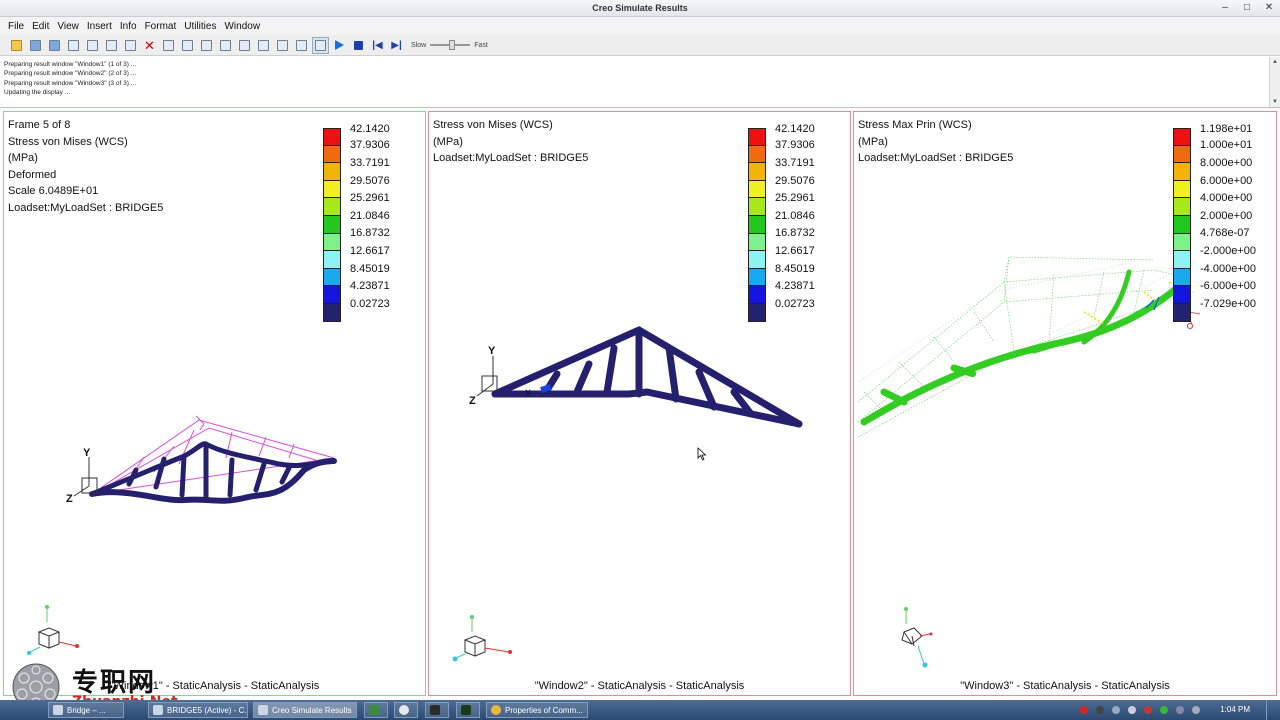  Describe the element at coordinates (1226, 198) in the screenshot. I see `legend-value: 4.000e+00` at that location.